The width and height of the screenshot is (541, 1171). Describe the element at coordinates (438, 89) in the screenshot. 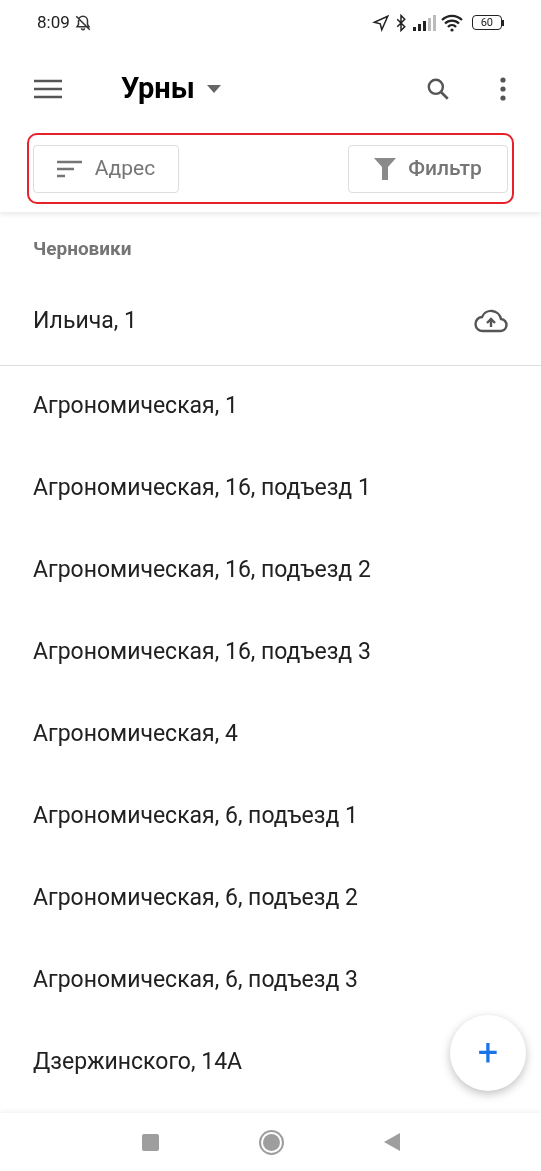

I see `search-icon` at that location.